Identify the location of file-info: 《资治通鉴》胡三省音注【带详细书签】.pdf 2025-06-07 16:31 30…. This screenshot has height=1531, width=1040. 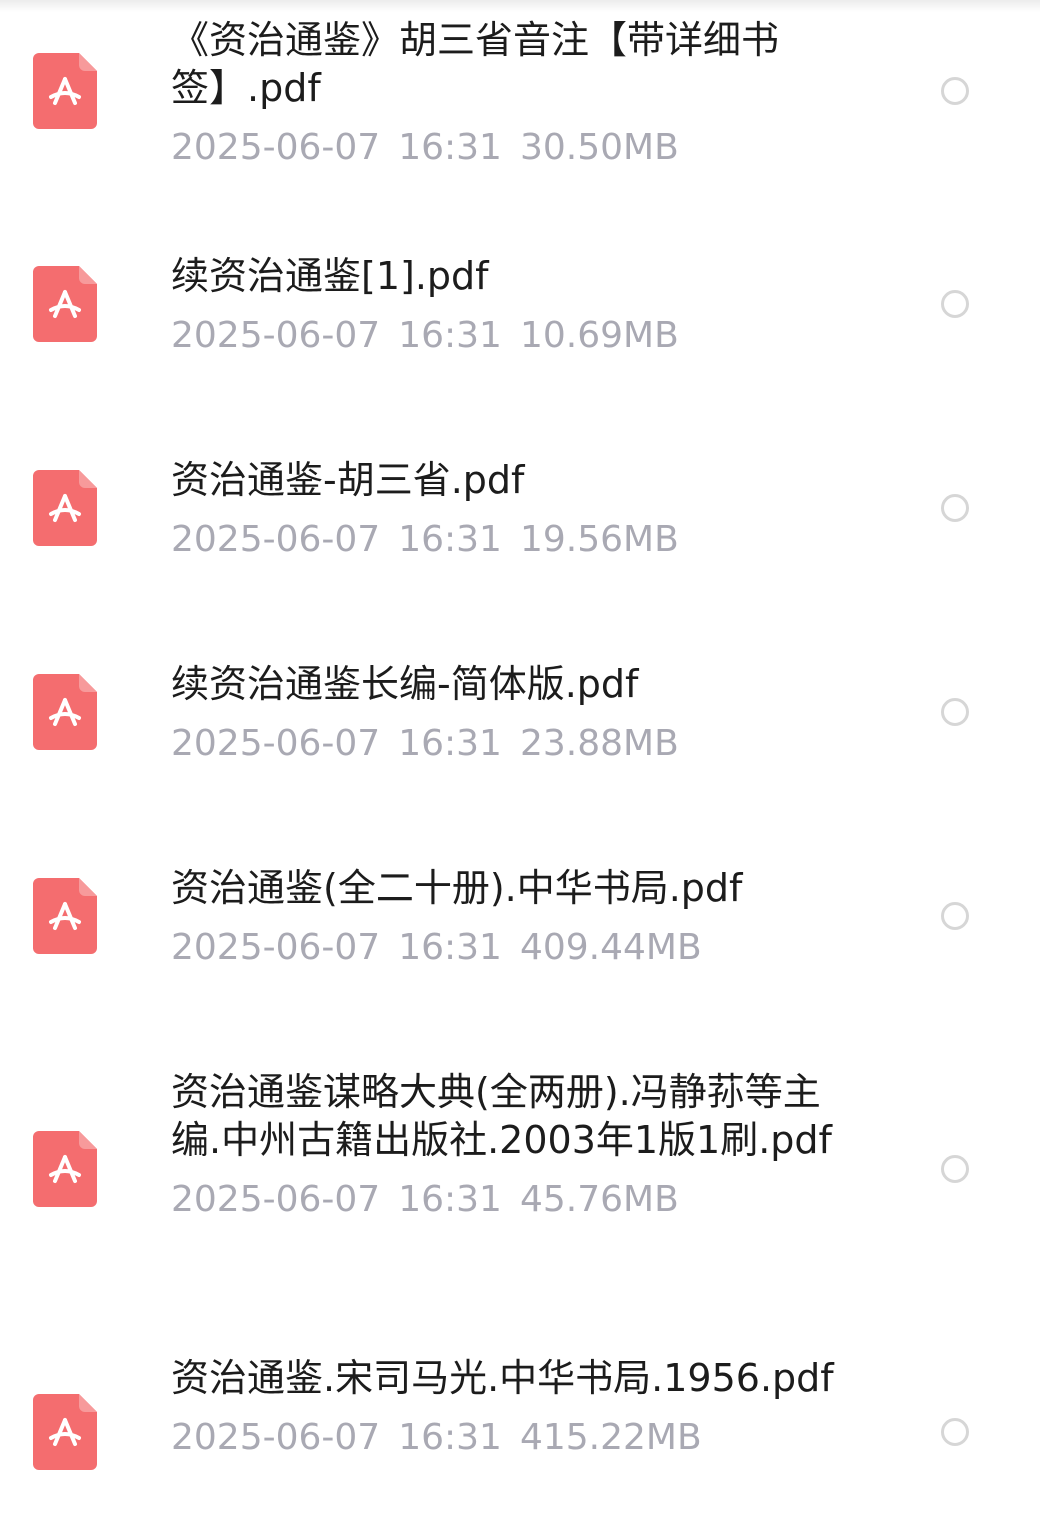
(511, 93).